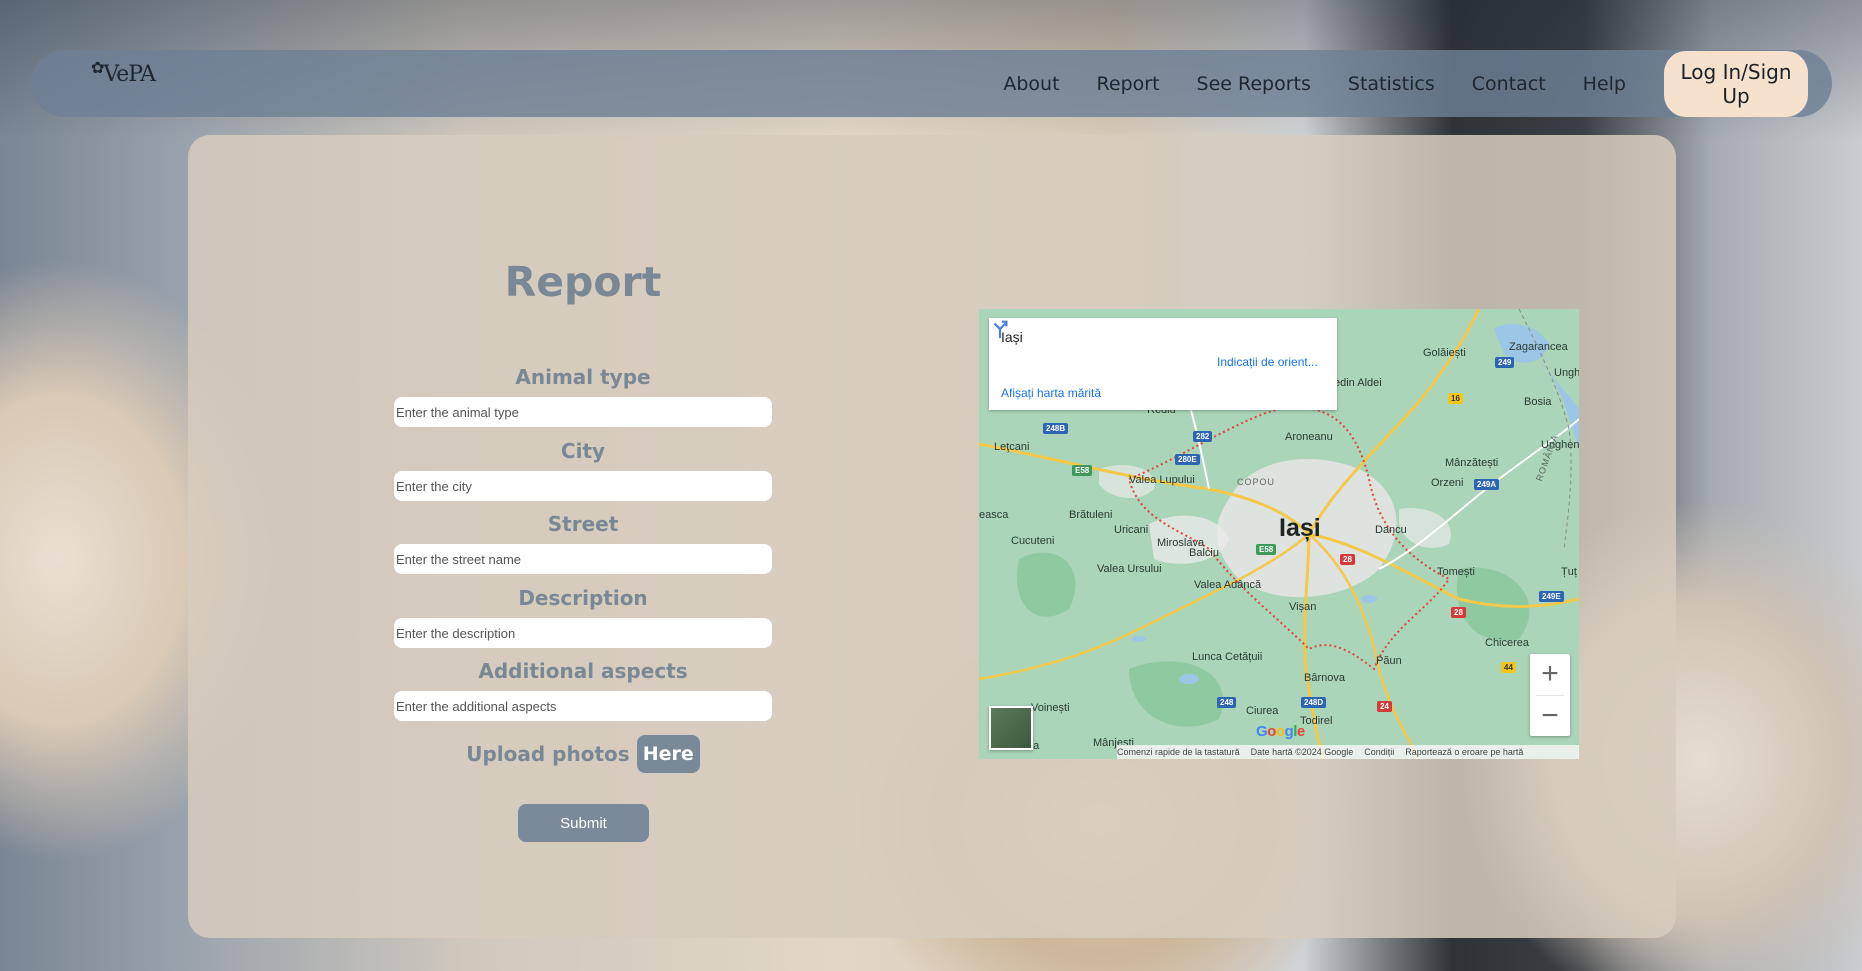  I want to click on description-input, so click(583, 633).